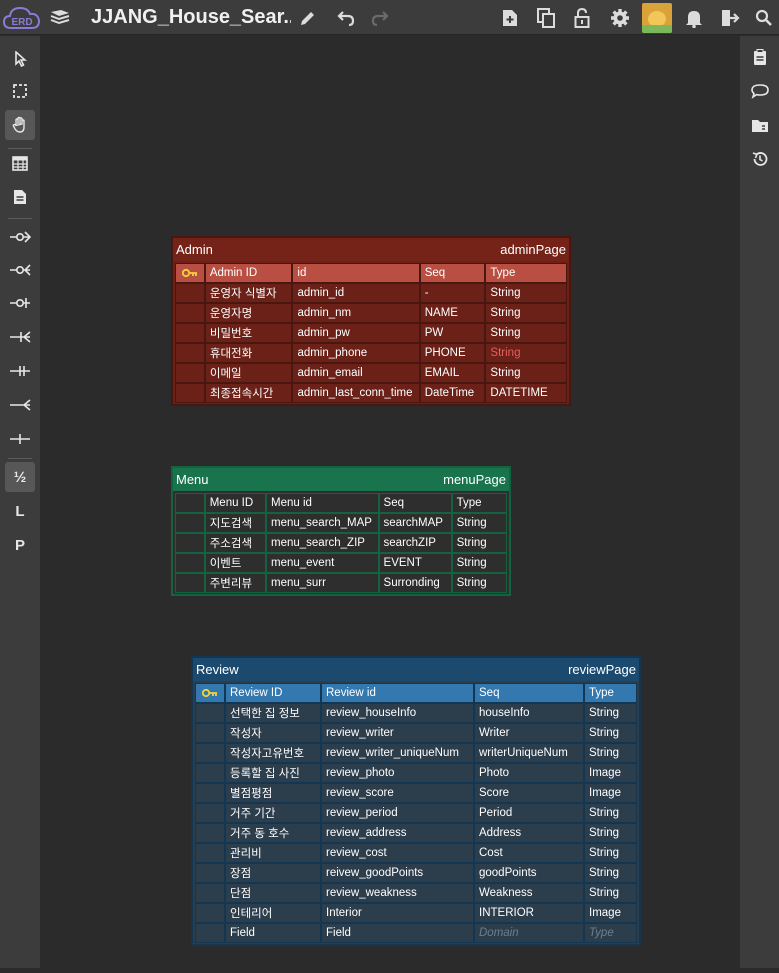 The image size is (779, 973). I want to click on physical-name-cell: reivew_goodPoints, so click(397, 873).